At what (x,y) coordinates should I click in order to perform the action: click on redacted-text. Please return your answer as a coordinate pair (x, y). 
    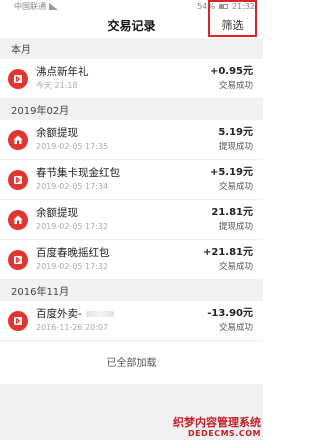
    Looking at the image, I should click on (99, 314).